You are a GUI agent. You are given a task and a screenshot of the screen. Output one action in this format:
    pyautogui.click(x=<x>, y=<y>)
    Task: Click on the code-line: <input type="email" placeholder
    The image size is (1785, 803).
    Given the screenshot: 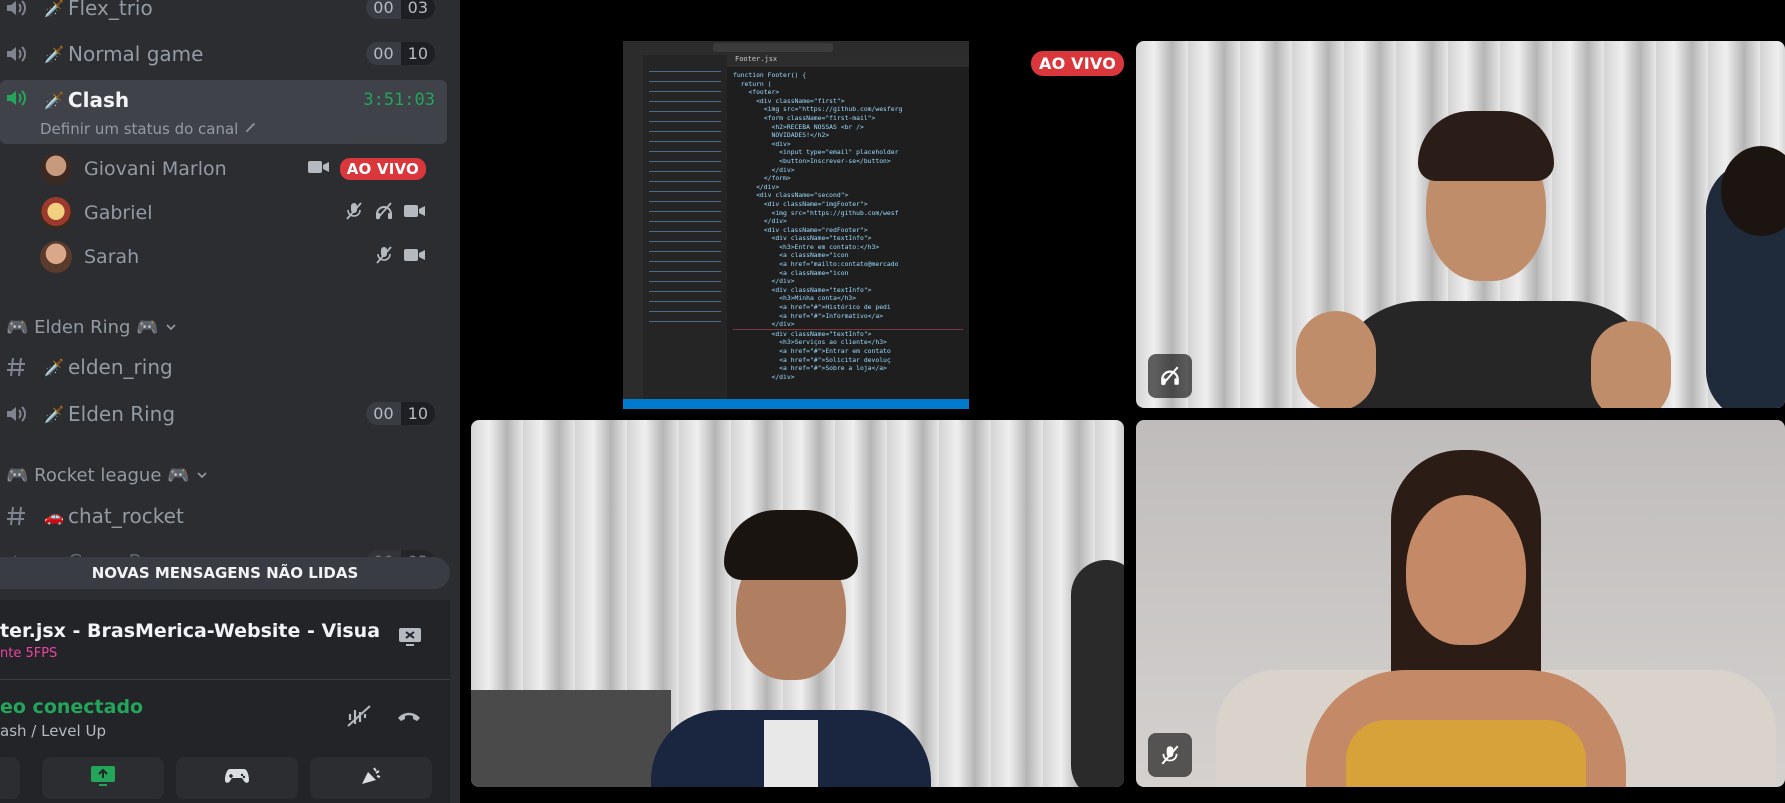 What is the action you would take?
    pyautogui.click(x=816, y=152)
    